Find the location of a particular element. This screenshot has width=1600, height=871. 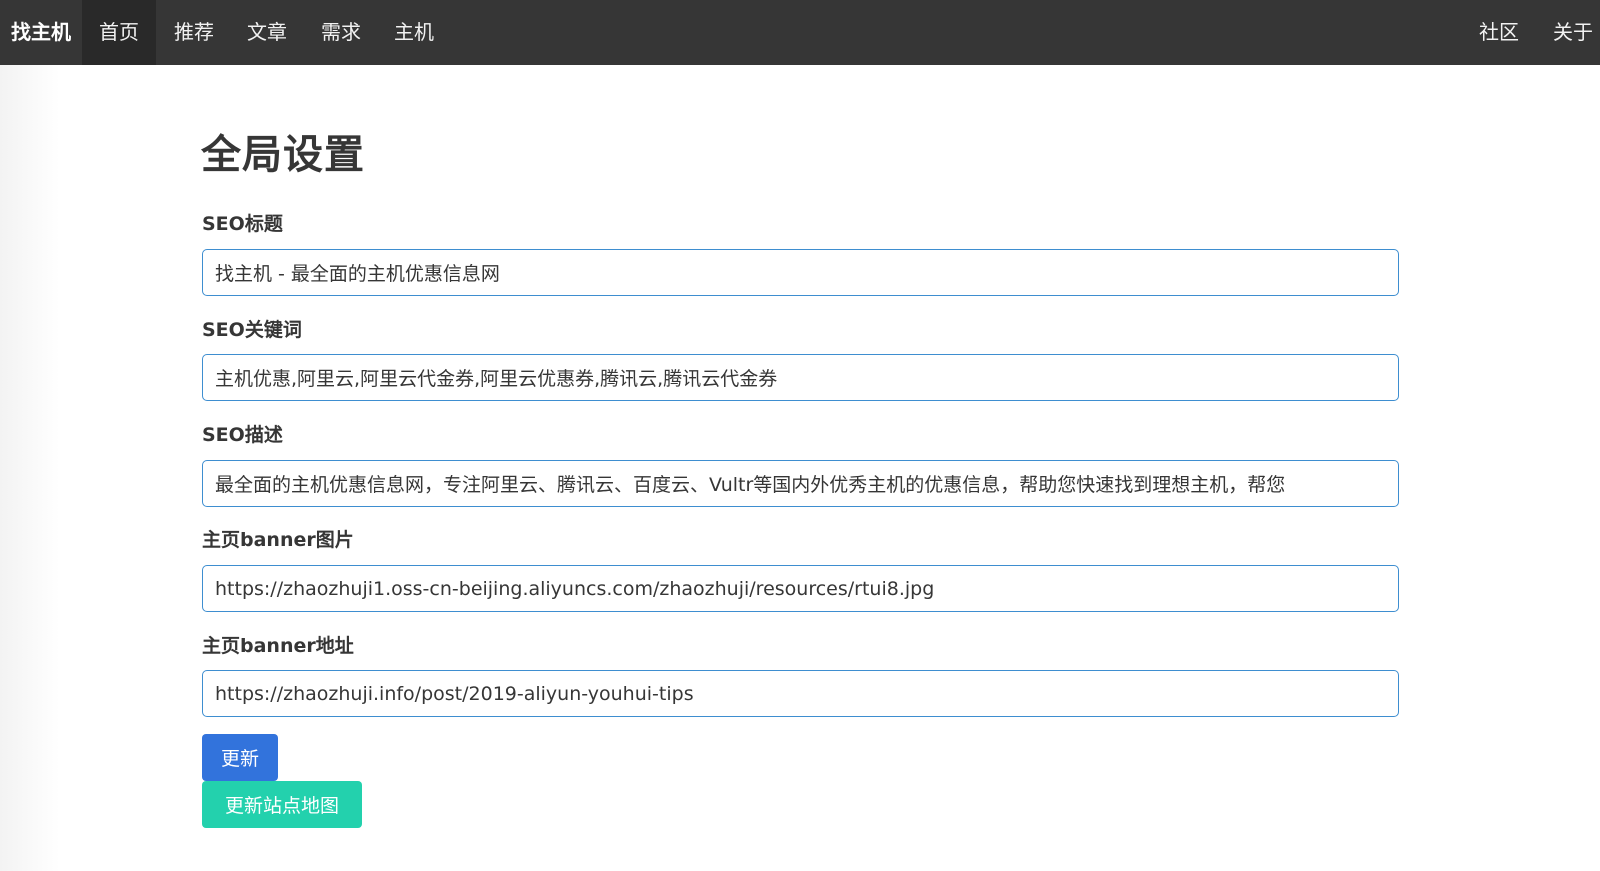

page-side-shade is located at coordinates (30, 468).